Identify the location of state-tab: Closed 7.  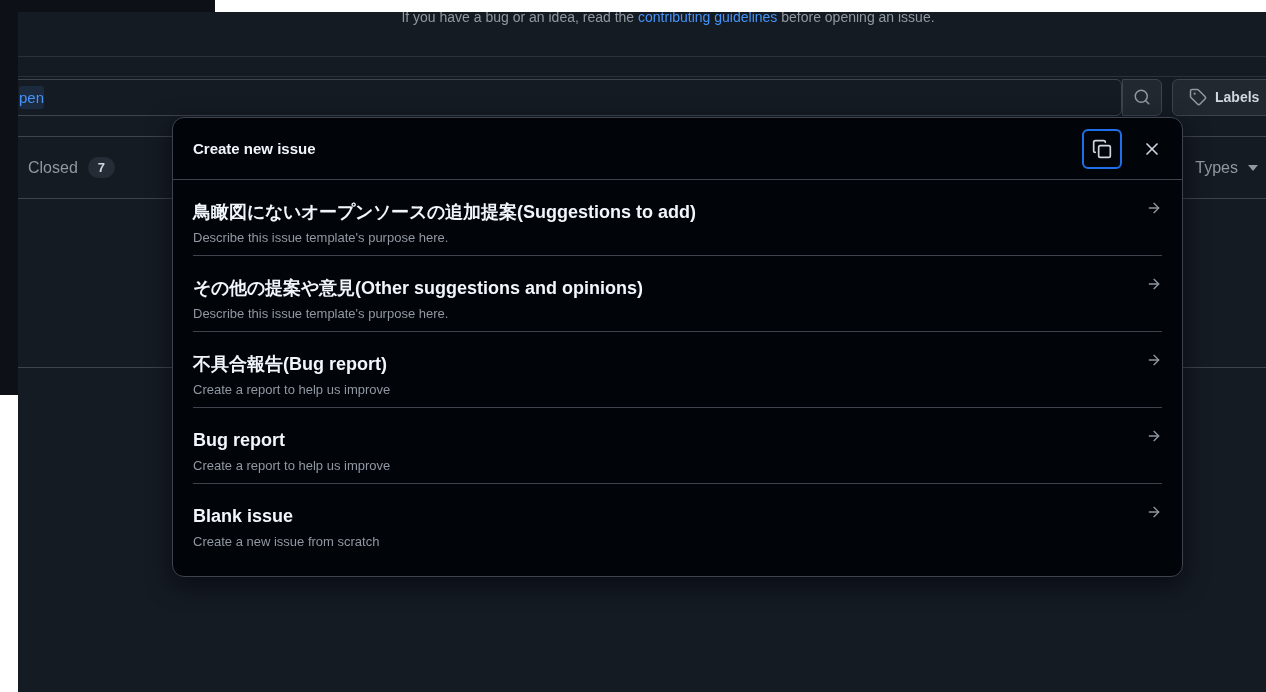
(72, 167).